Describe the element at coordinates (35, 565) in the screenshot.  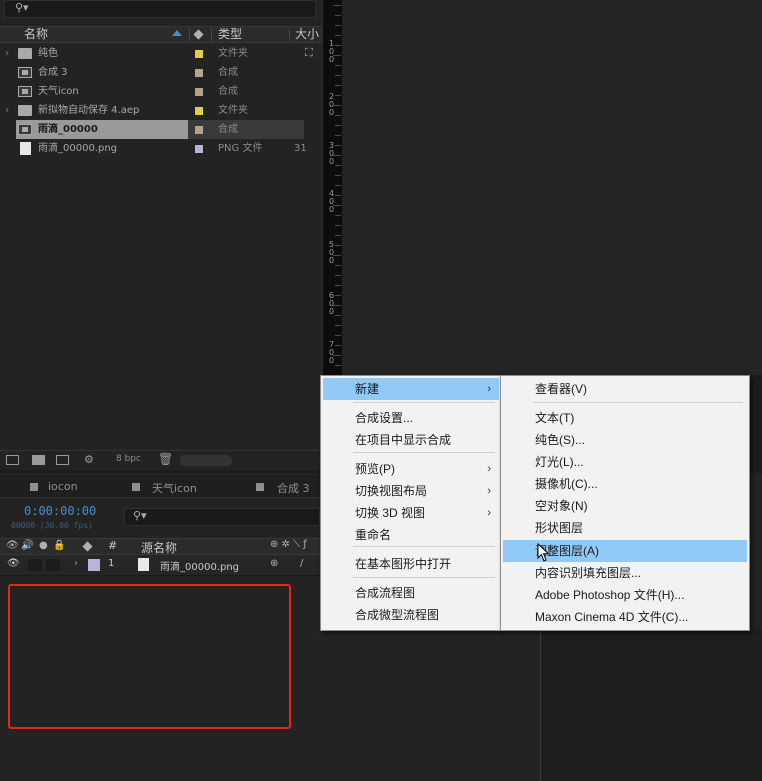
I see `audio-switch` at that location.